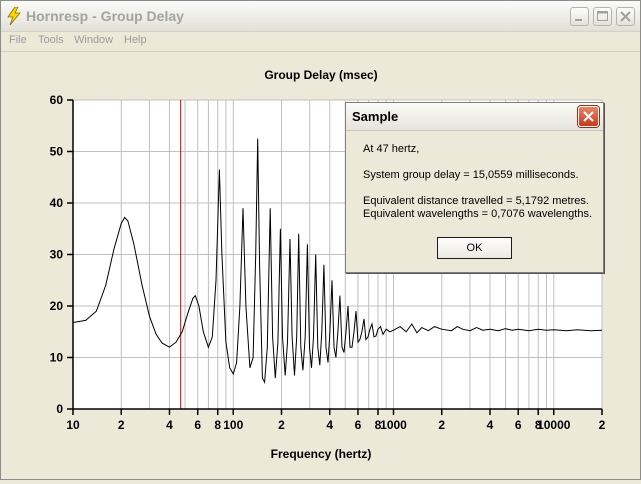 This screenshot has height=484, width=641. I want to click on menu-tools: Tools, so click(51, 40).